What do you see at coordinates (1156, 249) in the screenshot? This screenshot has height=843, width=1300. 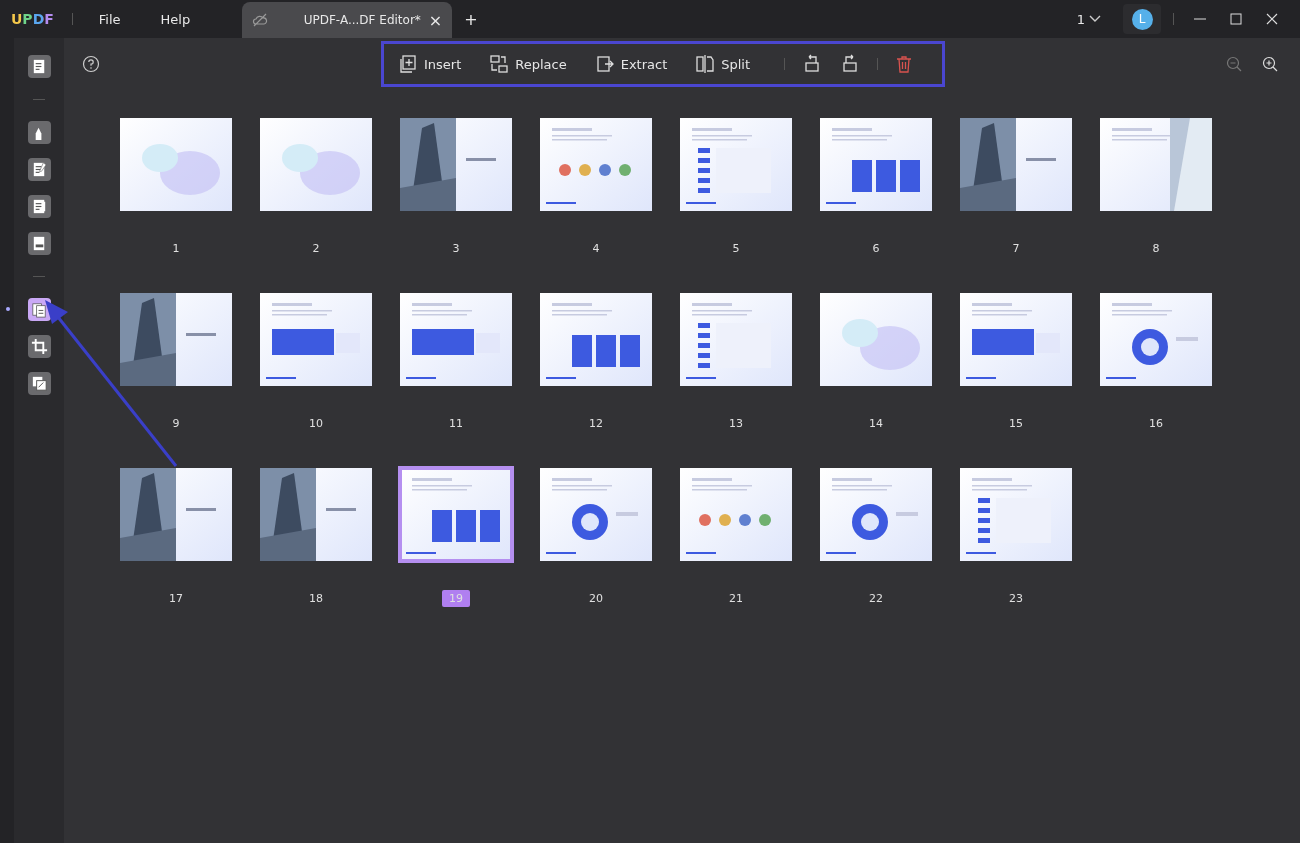 I see `page-number: 8` at bounding box center [1156, 249].